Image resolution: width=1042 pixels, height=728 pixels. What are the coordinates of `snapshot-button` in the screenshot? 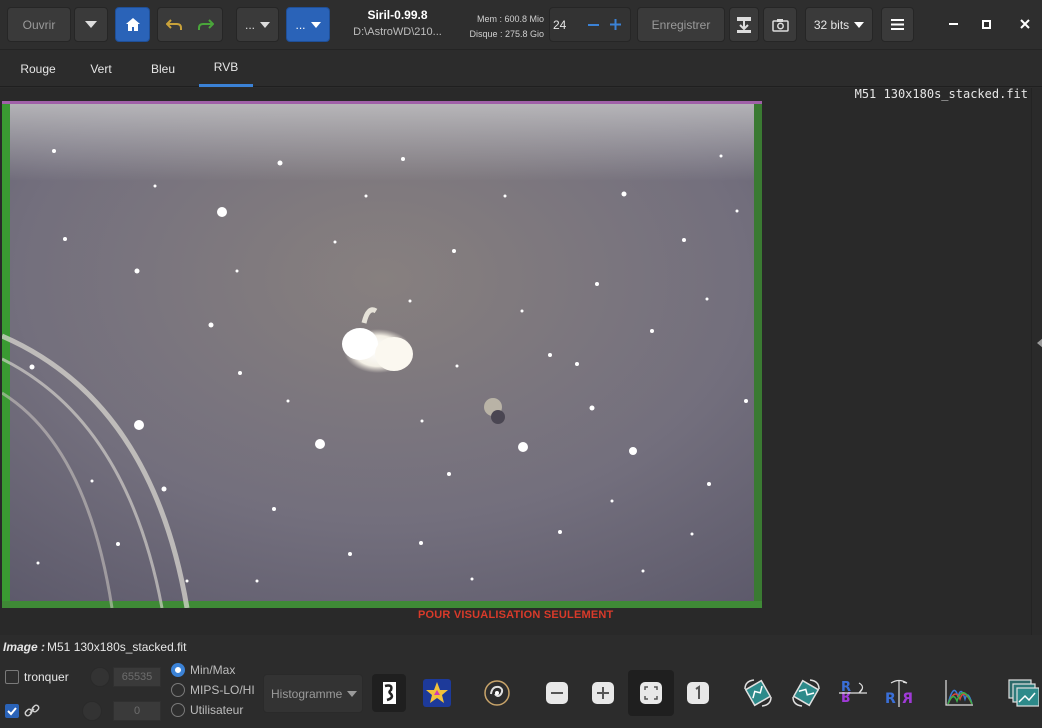 It's located at (780, 24).